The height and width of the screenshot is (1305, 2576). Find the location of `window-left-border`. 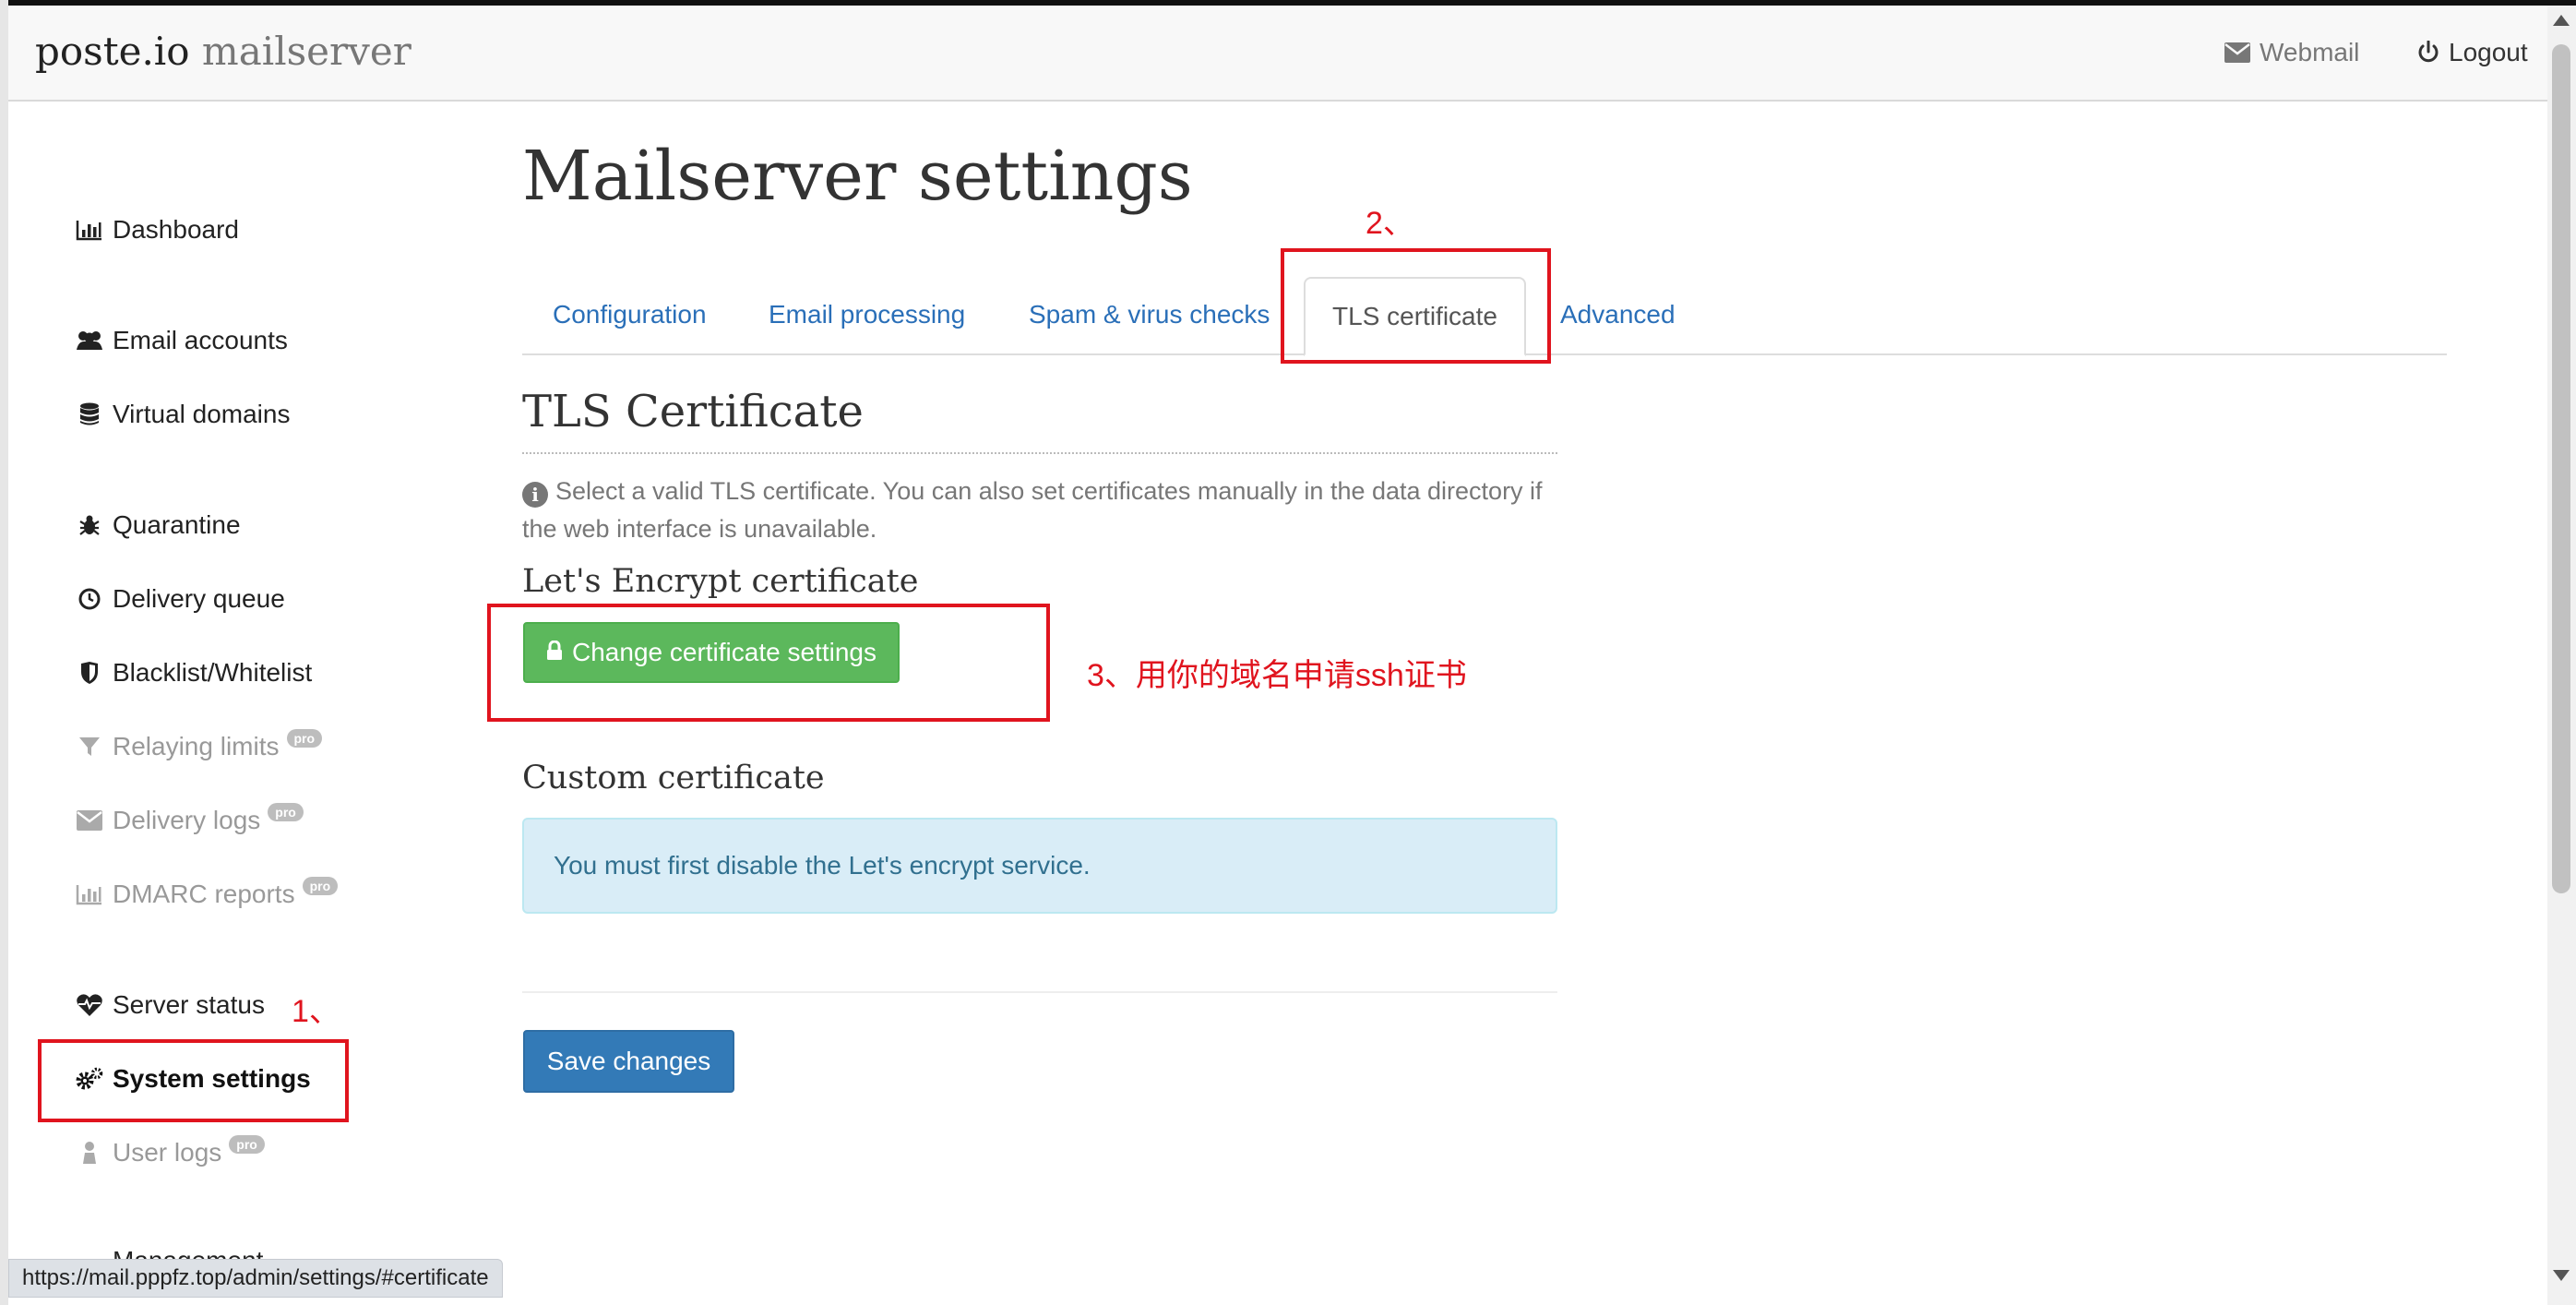

window-left-border is located at coordinates (4, 652).